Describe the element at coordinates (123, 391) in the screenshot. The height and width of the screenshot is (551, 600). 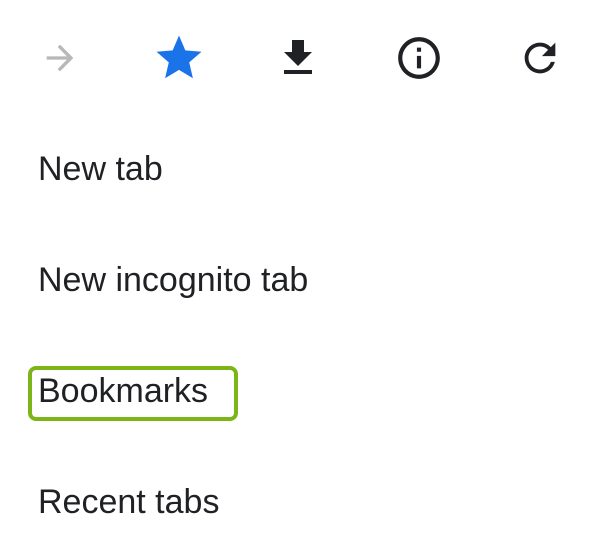
I see `menu-item-label: Bookmarks` at that location.